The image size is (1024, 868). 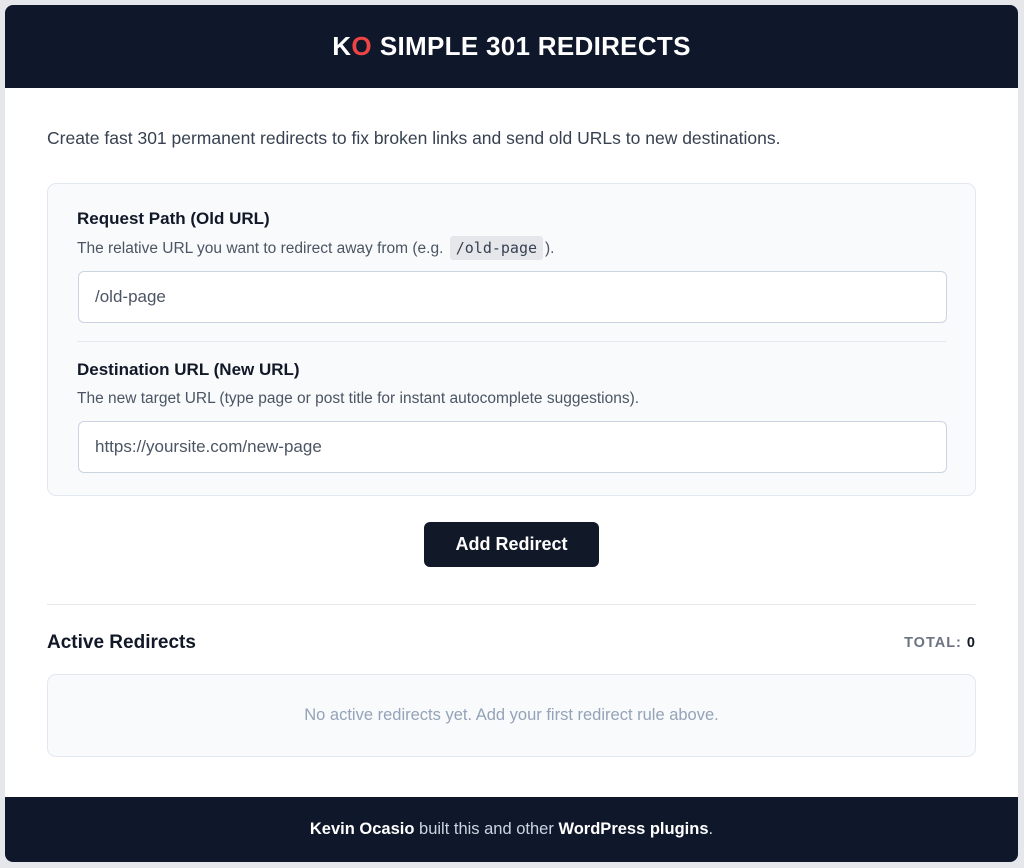 What do you see at coordinates (512, 447) in the screenshot?
I see `destination-url-input` at bounding box center [512, 447].